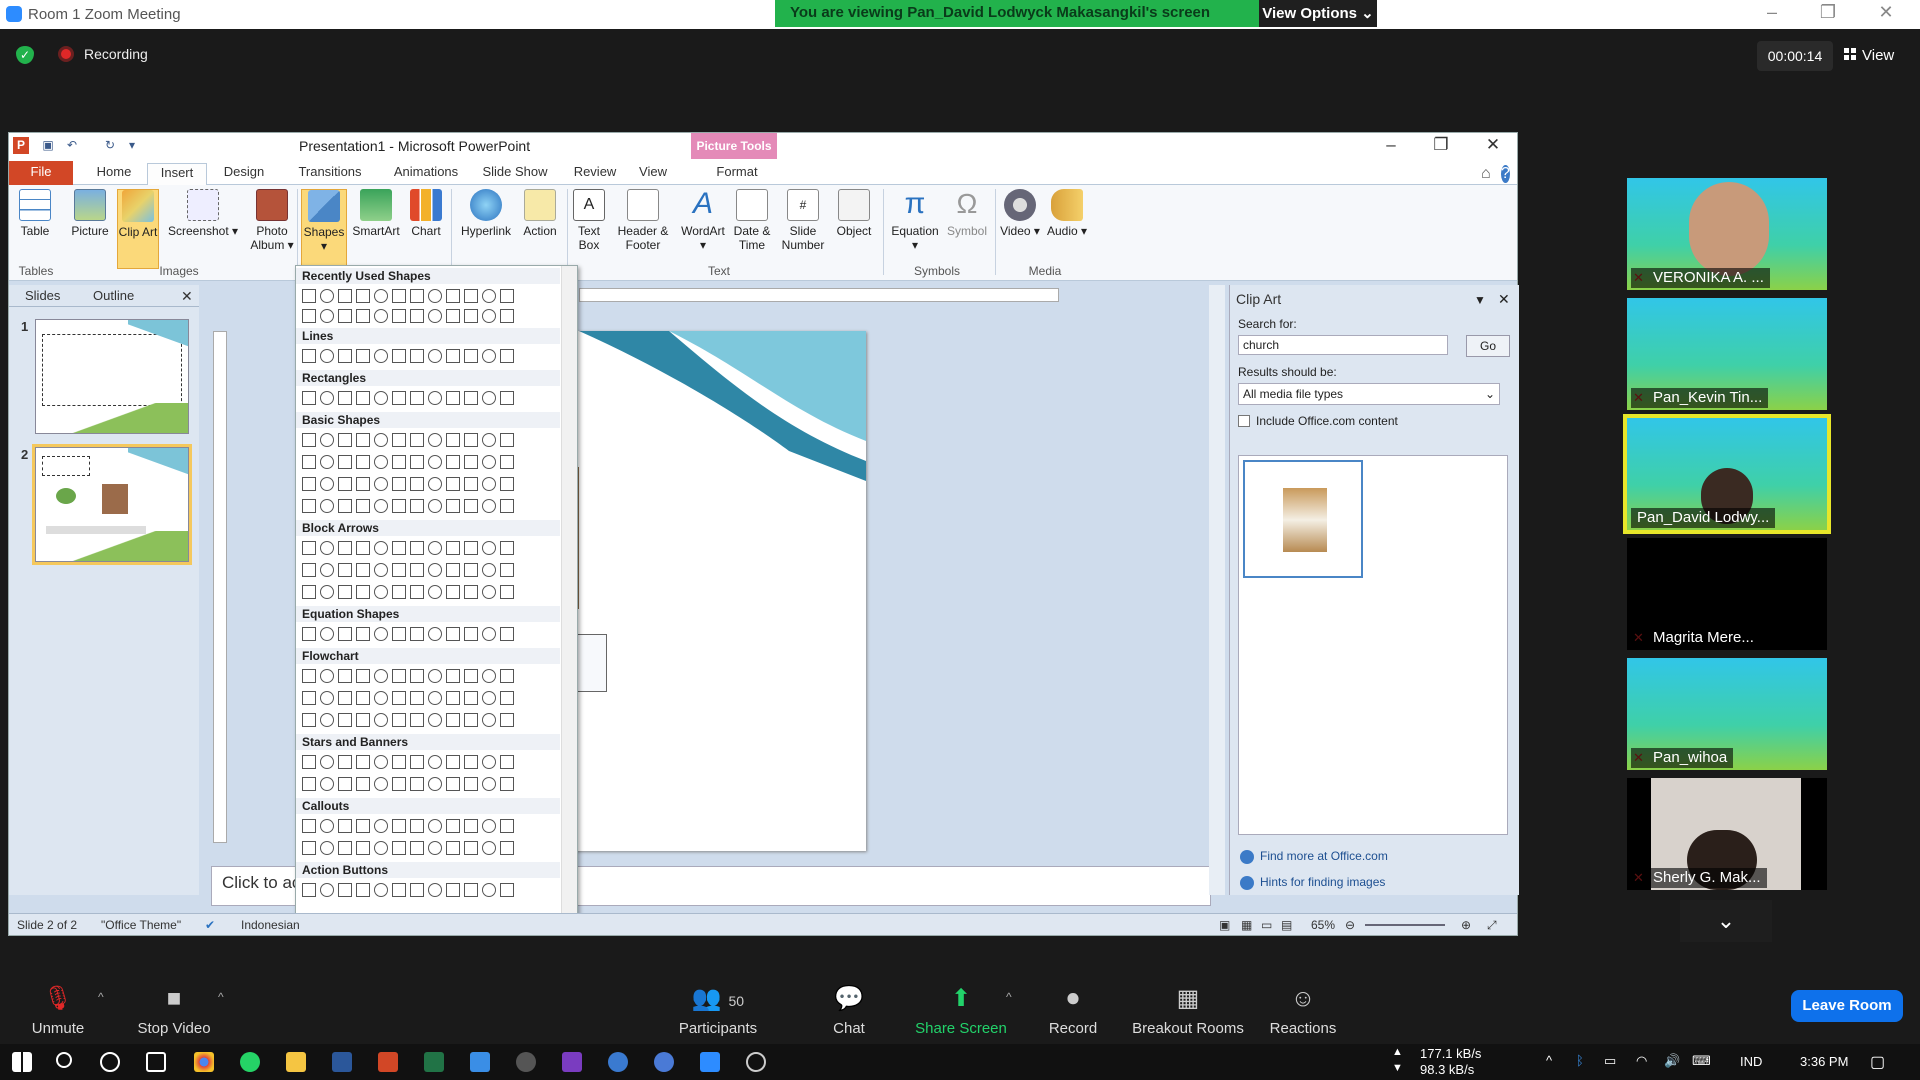 Image resolution: width=1920 pixels, height=1080 pixels. I want to click on zoom-out-icon: ⊖, so click(1350, 925).